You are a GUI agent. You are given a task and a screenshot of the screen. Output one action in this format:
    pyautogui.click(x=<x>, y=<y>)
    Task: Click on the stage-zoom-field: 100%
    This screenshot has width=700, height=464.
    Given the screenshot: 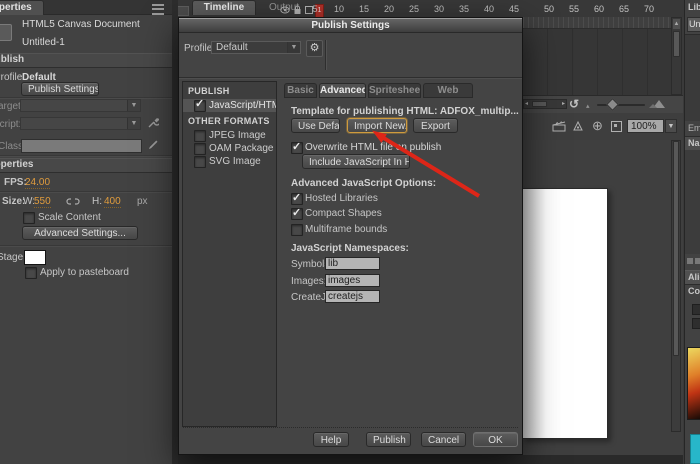 What is the action you would take?
    pyautogui.click(x=645, y=126)
    